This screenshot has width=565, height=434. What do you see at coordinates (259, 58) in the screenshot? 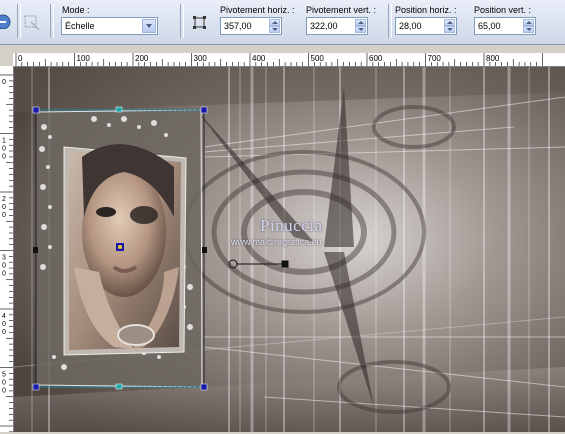
I see `ruler-label: 400` at bounding box center [259, 58].